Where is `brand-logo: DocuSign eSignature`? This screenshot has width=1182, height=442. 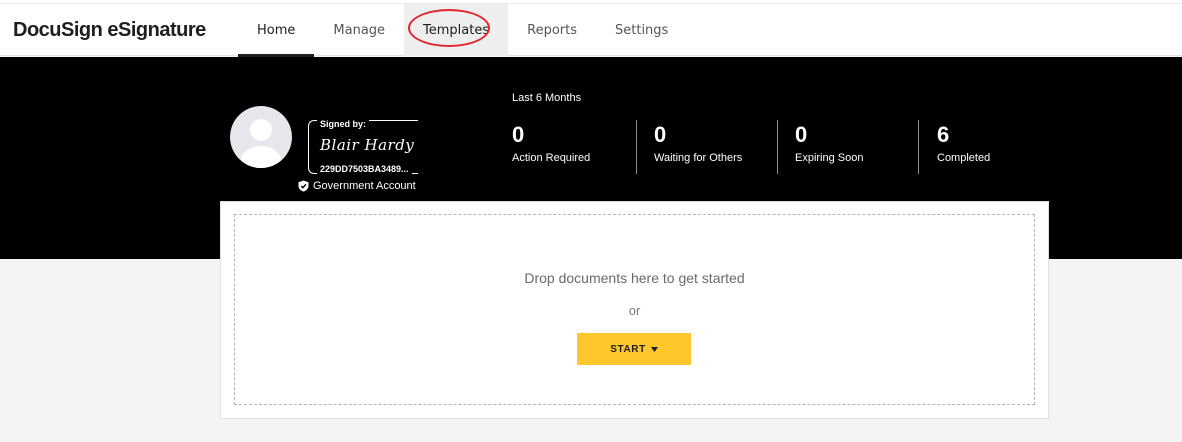 brand-logo: DocuSign eSignature is located at coordinates (109, 30).